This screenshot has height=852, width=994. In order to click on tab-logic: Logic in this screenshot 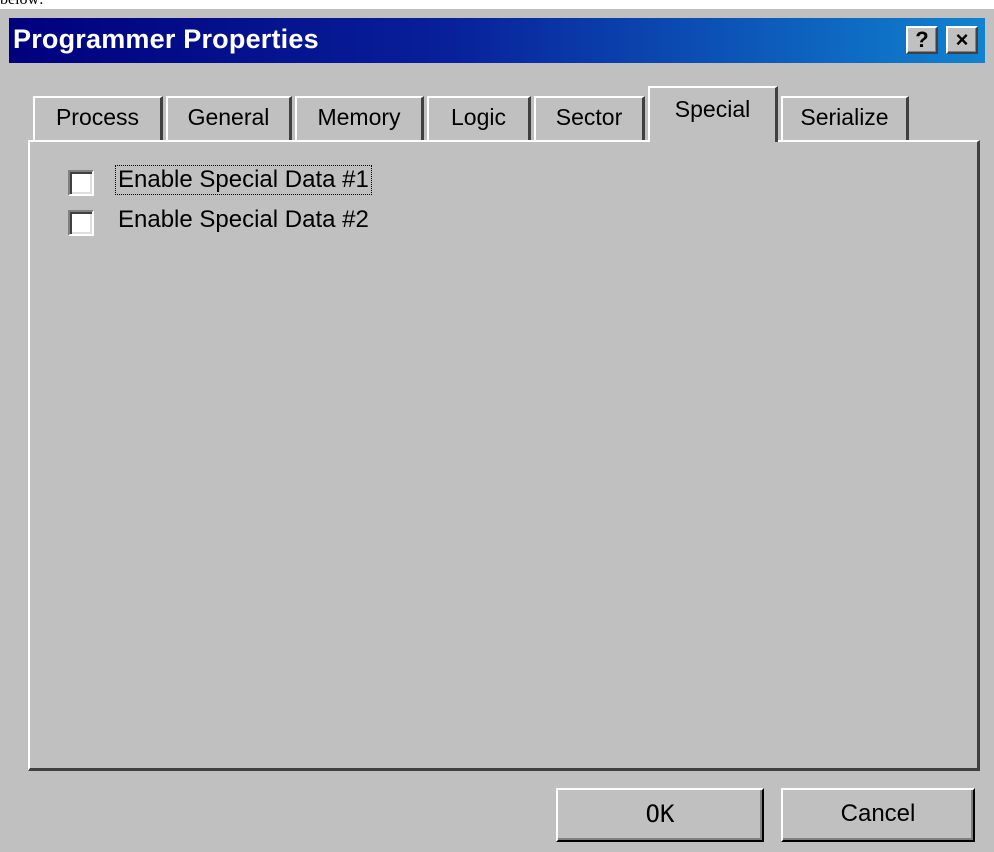, I will do `click(479, 118)`.